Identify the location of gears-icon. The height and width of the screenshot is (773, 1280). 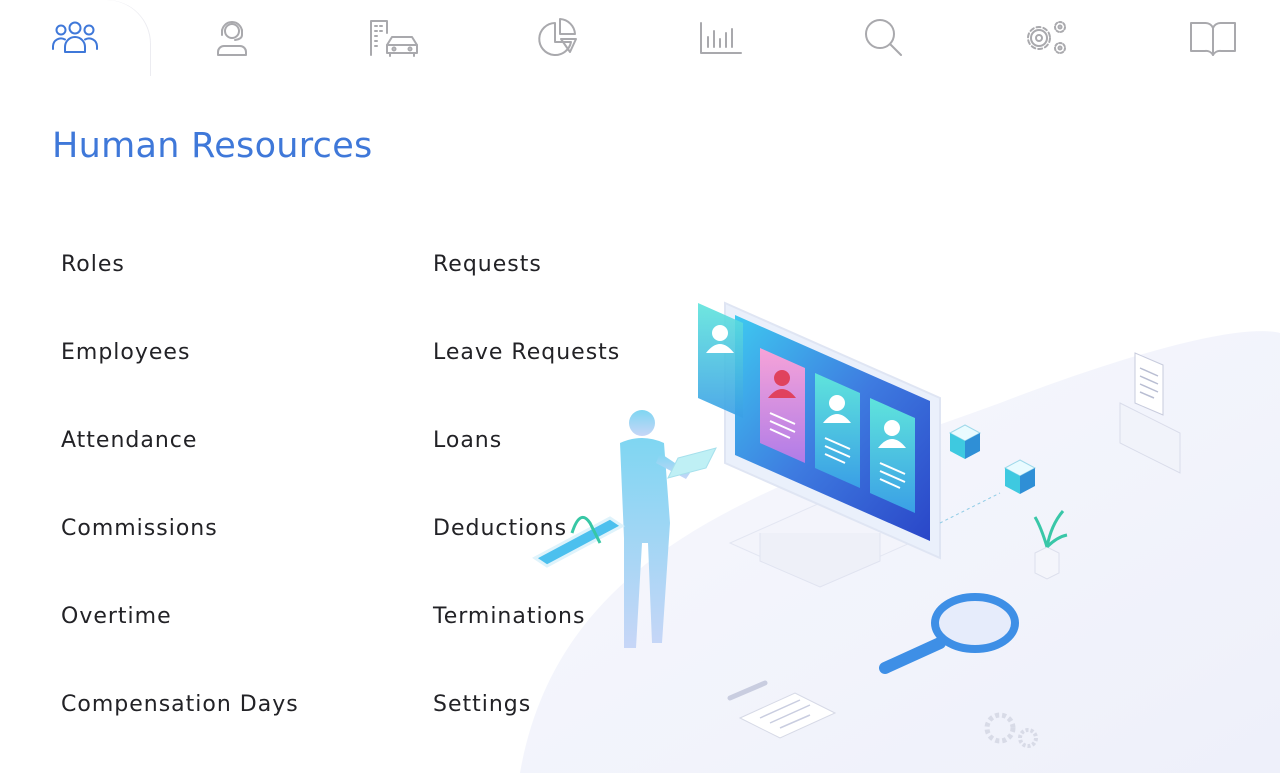
(1046, 37).